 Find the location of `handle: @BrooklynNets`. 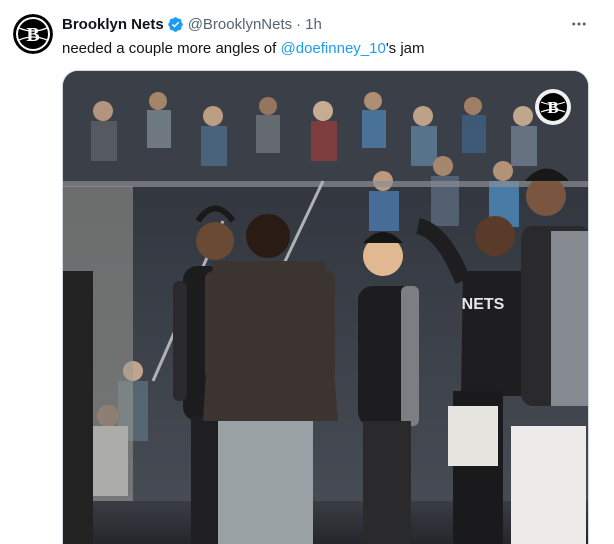

handle: @BrooklynNets is located at coordinates (240, 24).